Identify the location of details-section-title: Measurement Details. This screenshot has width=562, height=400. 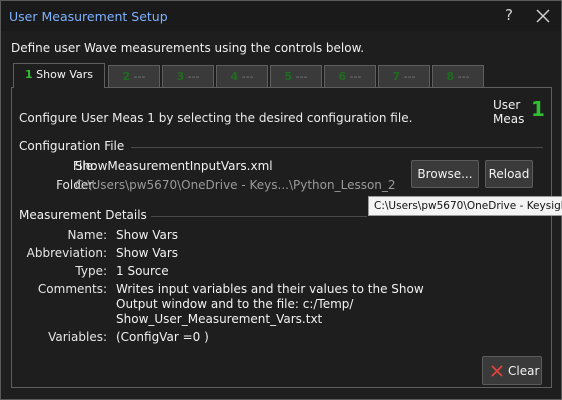
(83, 215).